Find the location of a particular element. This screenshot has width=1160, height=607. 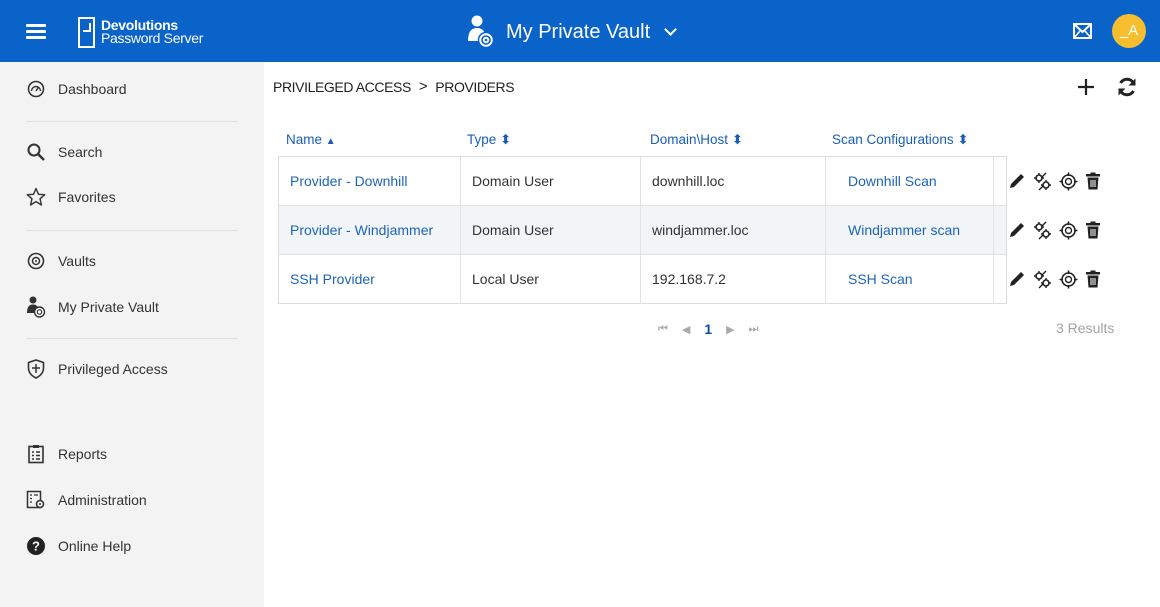

provider-name-link: Provider - Downhill is located at coordinates (370, 181).